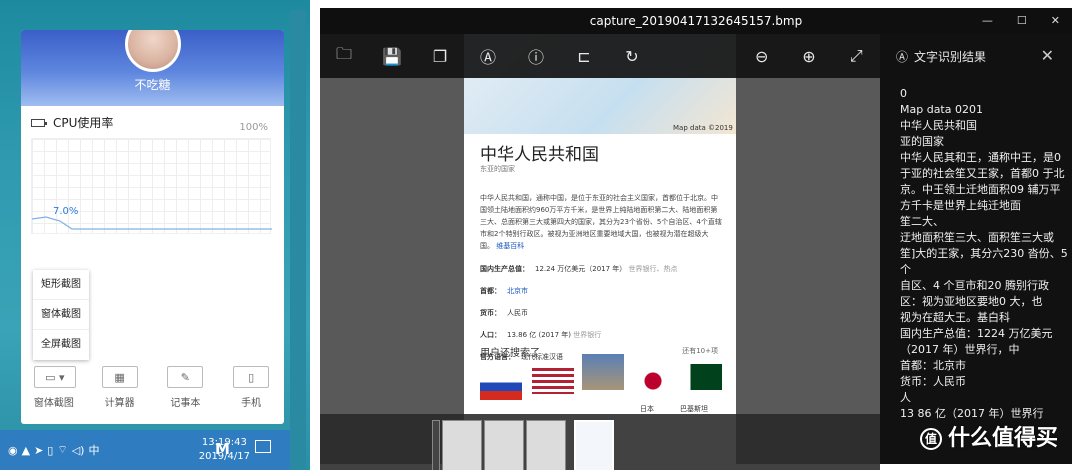 The width and height of the screenshot is (1080, 470). I want to click on phone-button: ▯ 手机, so click(251, 387).